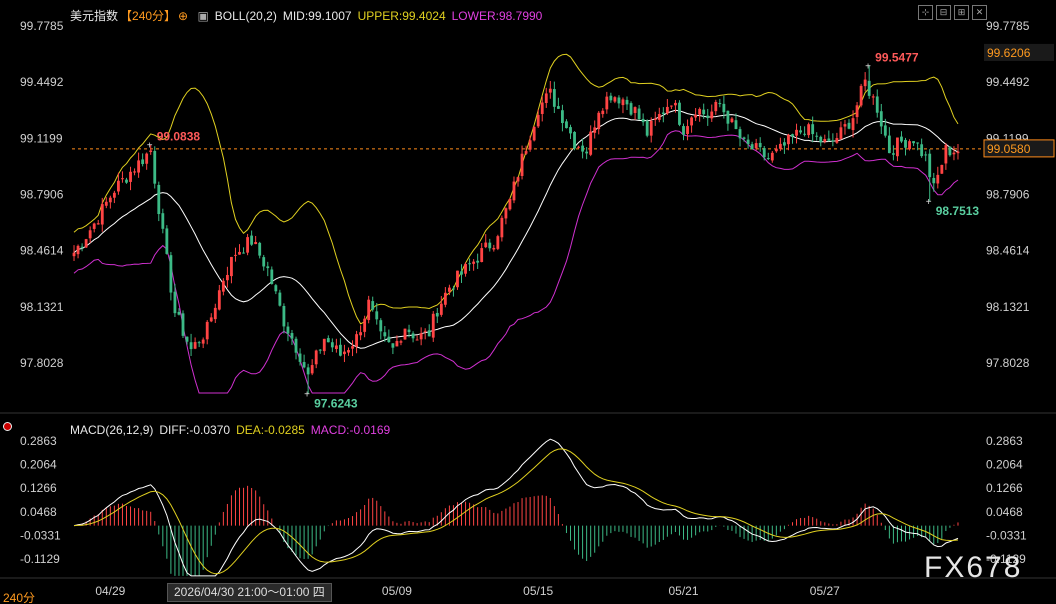  Describe the element at coordinates (683, 591) in the screenshot. I see `date-tick-label: 05/21` at that location.